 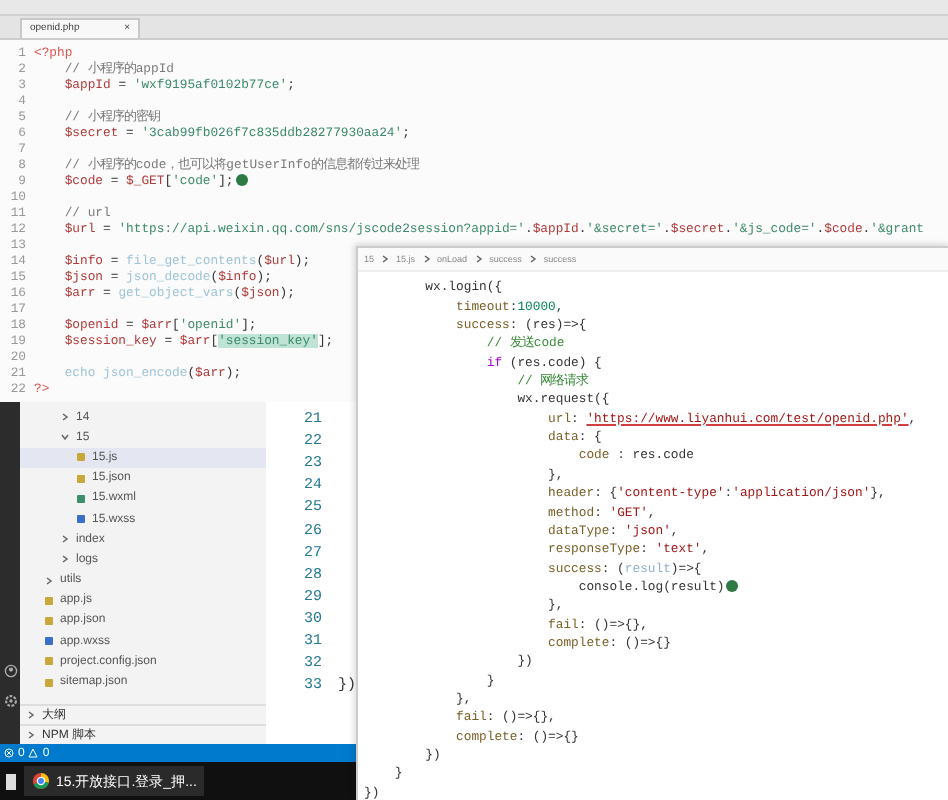 I want to click on settings-icon, so click(x=10, y=701).